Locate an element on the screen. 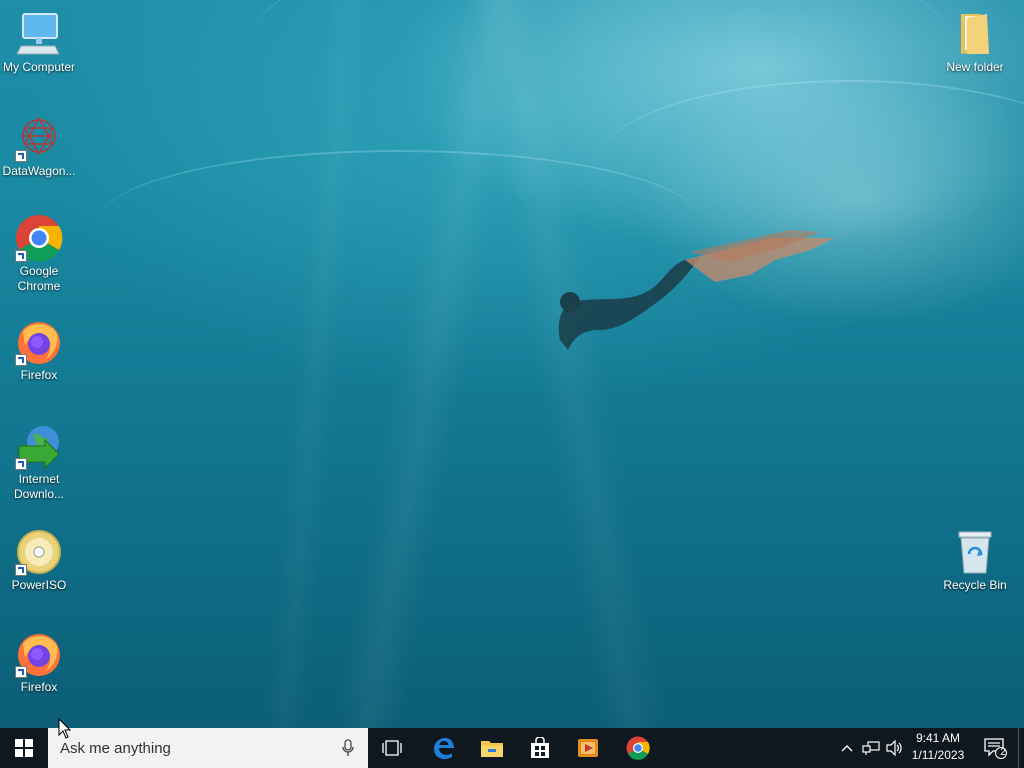 This screenshot has width=1024, height=768. speaker-icon is located at coordinates (894, 748).